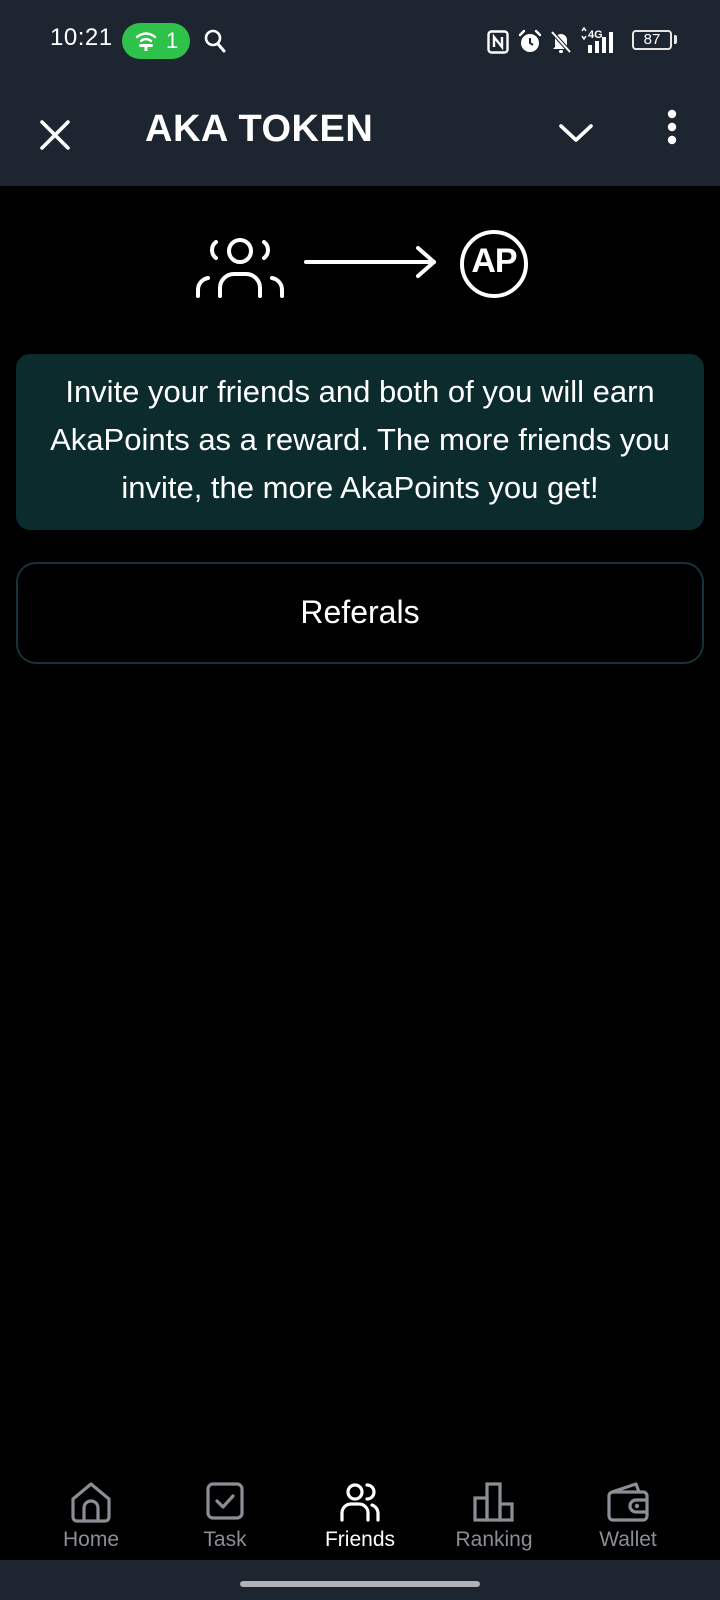  Describe the element at coordinates (259, 129) in the screenshot. I see `page-title: AKA TOKEN` at that location.